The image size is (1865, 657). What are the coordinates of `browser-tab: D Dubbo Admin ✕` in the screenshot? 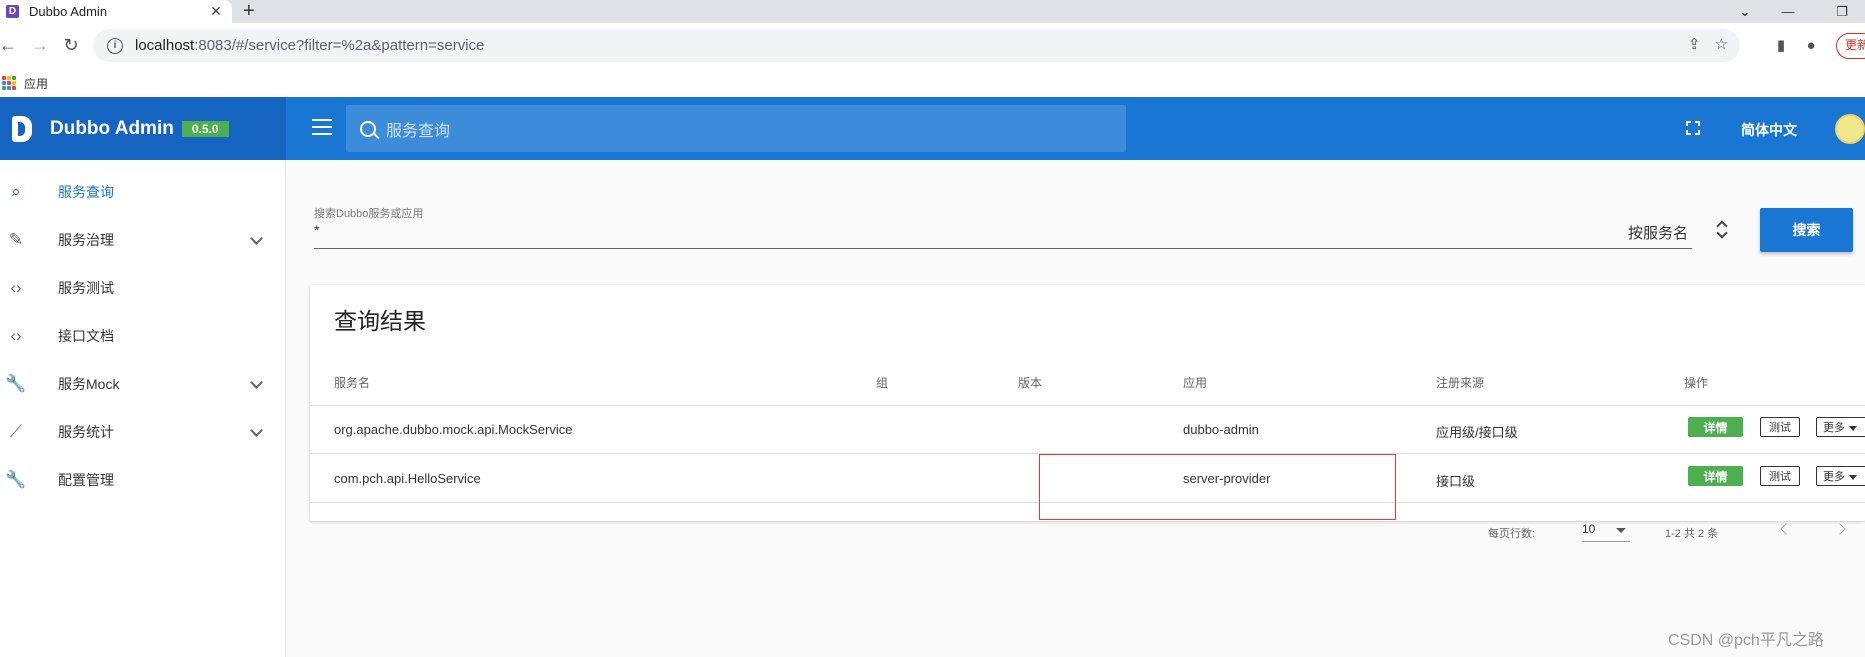 It's located at (116, 11).